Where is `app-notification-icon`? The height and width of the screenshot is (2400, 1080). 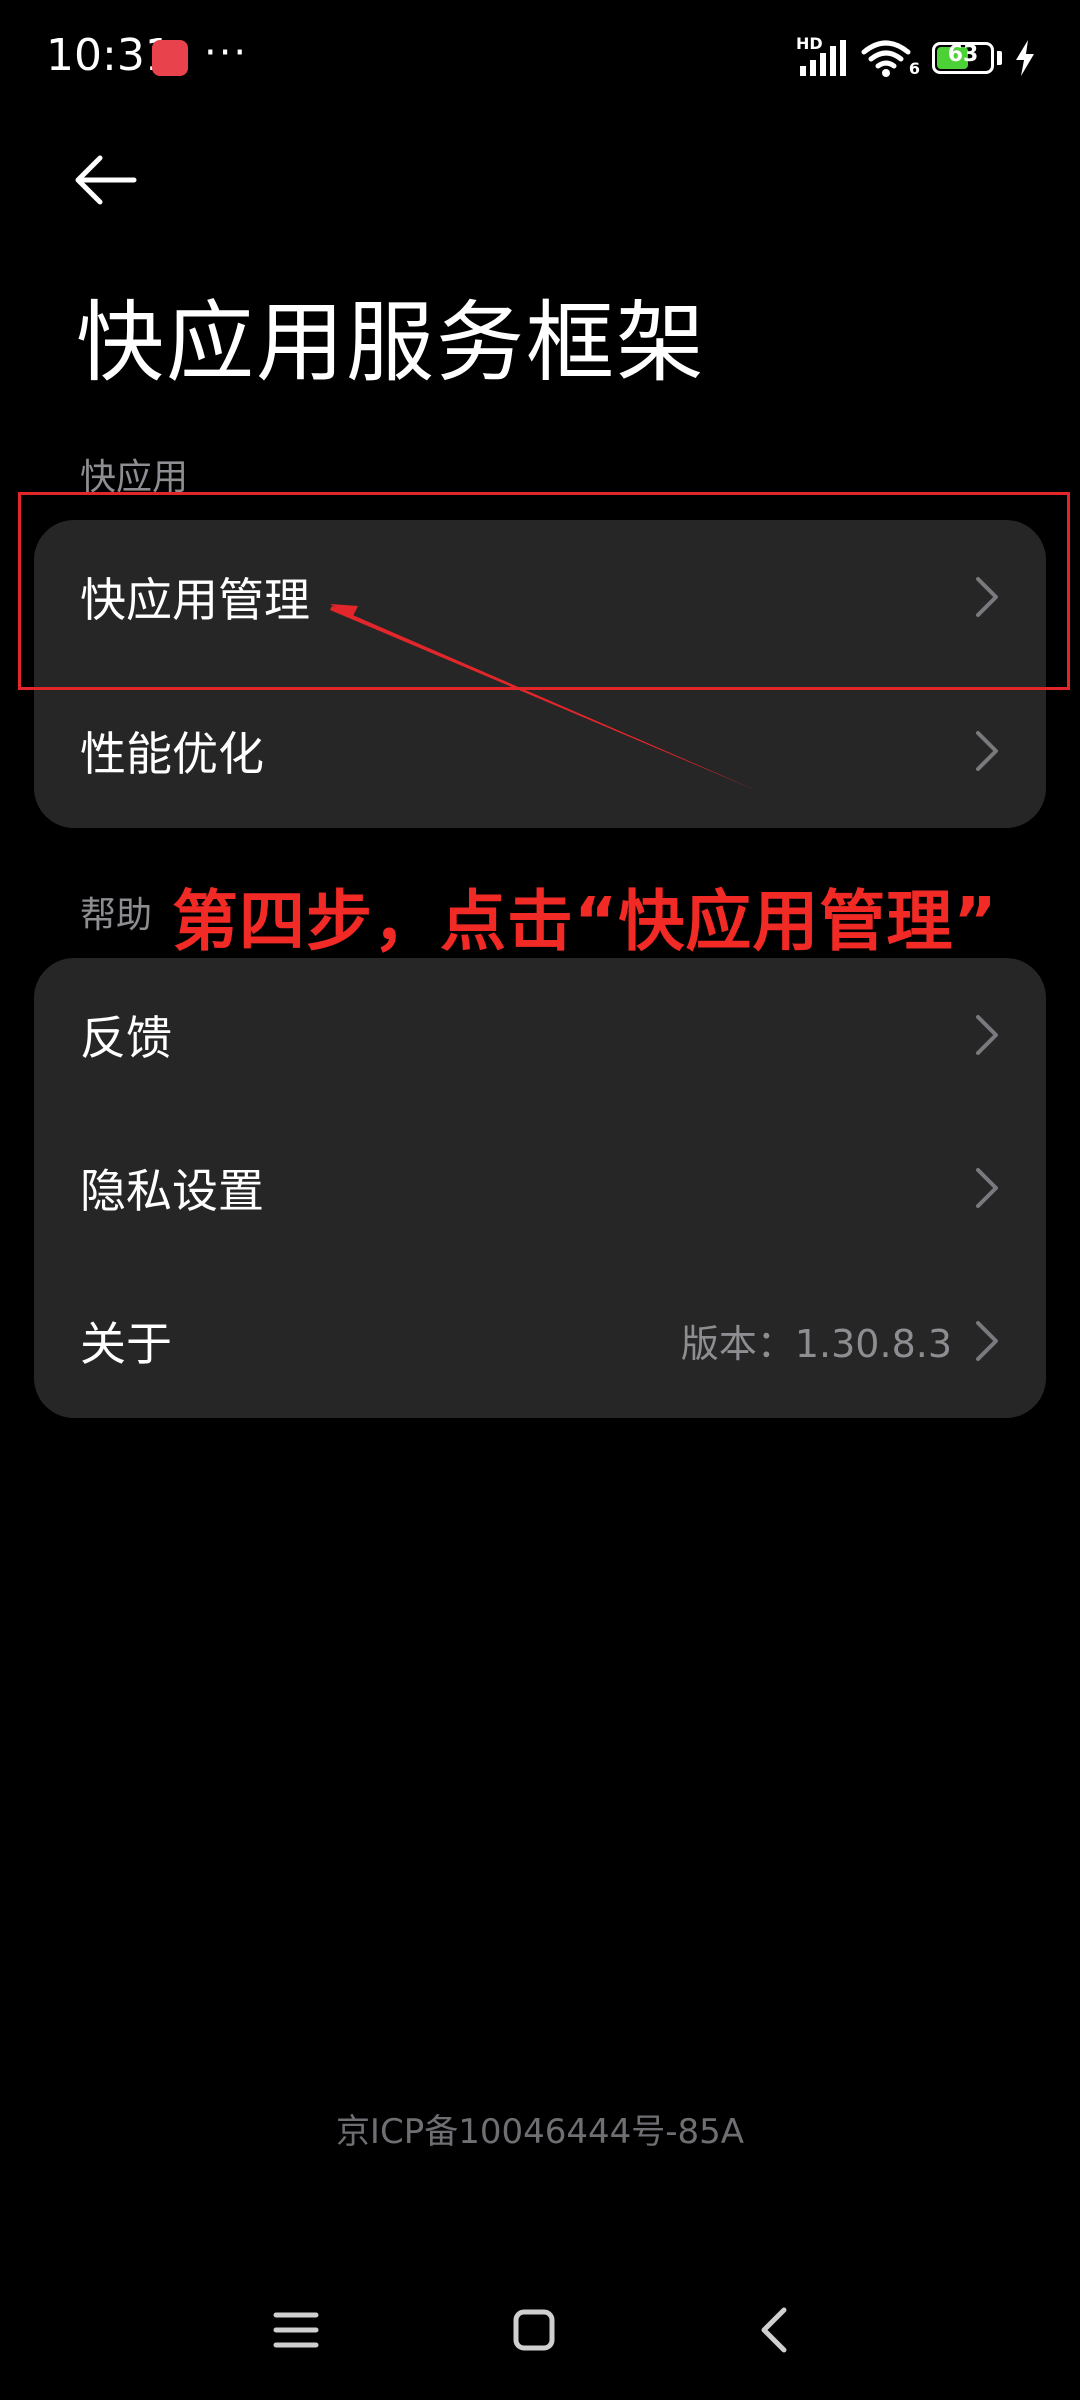
app-notification-icon is located at coordinates (170, 58).